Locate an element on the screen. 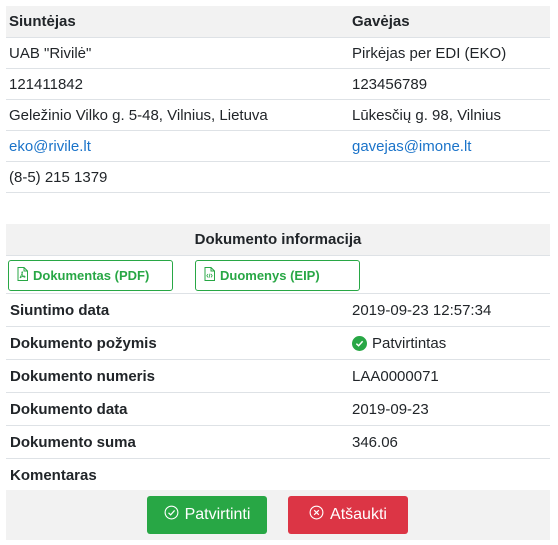 Image resolution: width=558 pixels, height=545 pixels. info-value: Patvirtintas is located at coordinates (399, 343).